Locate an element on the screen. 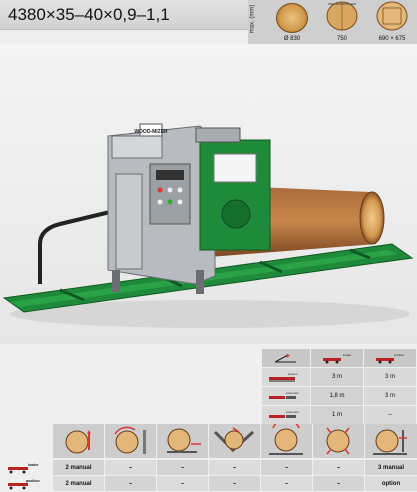  length-value: 1 m is located at coordinates (337, 415).